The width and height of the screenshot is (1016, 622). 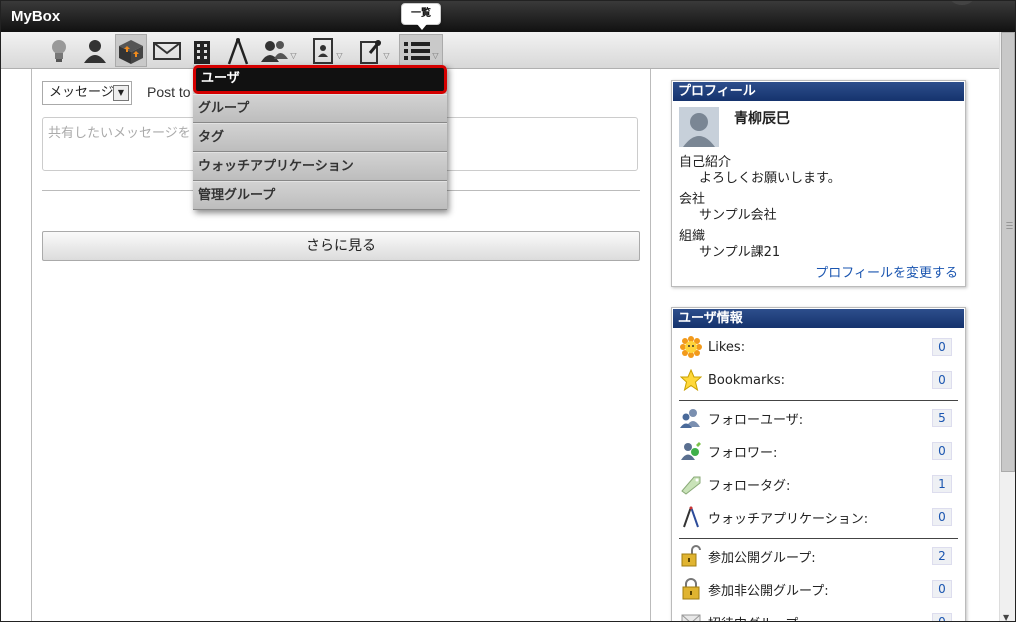 What do you see at coordinates (942, 556) in the screenshot?
I see `stat-count: 2` at bounding box center [942, 556].